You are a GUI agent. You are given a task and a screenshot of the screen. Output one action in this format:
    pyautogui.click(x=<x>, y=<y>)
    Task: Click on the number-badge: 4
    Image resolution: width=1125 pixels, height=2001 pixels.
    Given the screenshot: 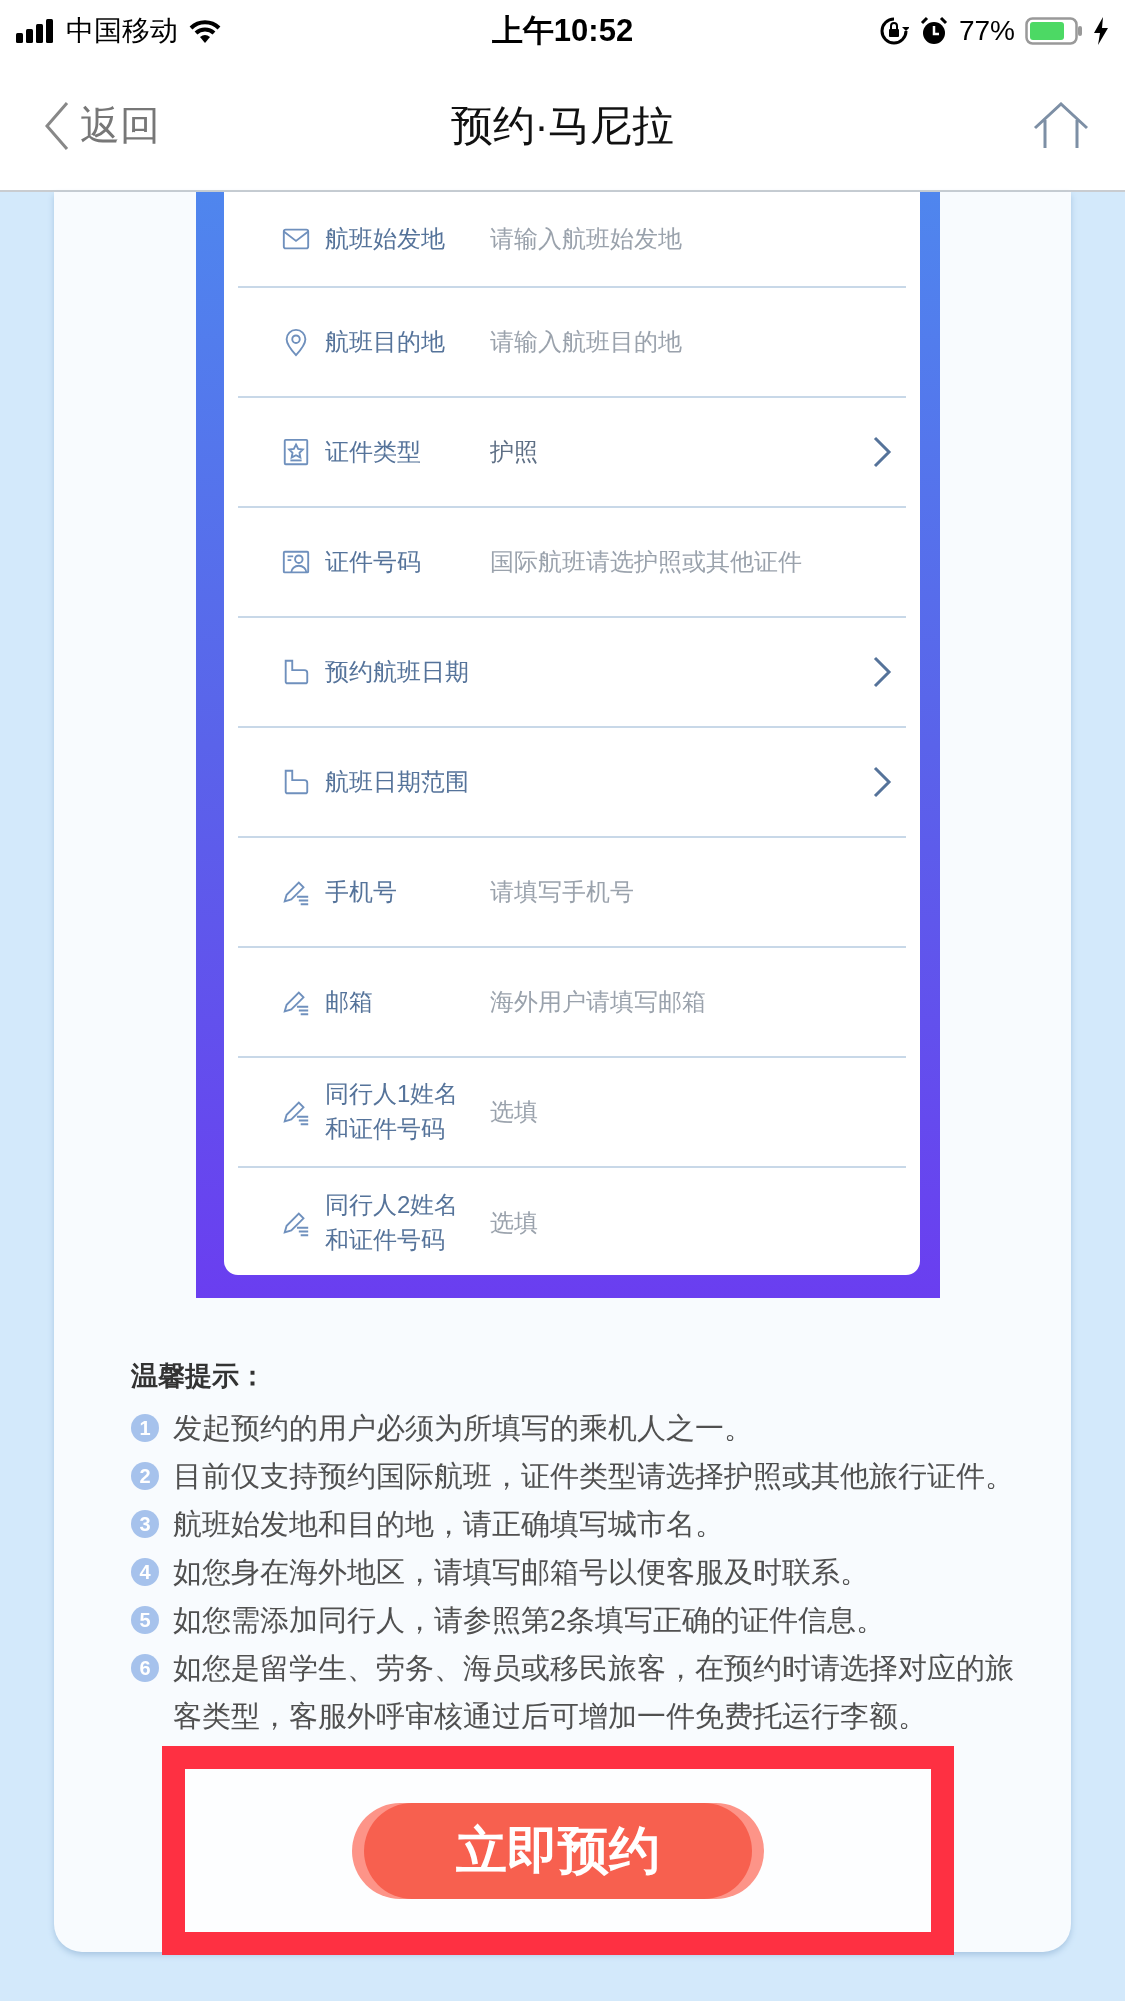 What is the action you would take?
    pyautogui.click(x=145, y=1572)
    